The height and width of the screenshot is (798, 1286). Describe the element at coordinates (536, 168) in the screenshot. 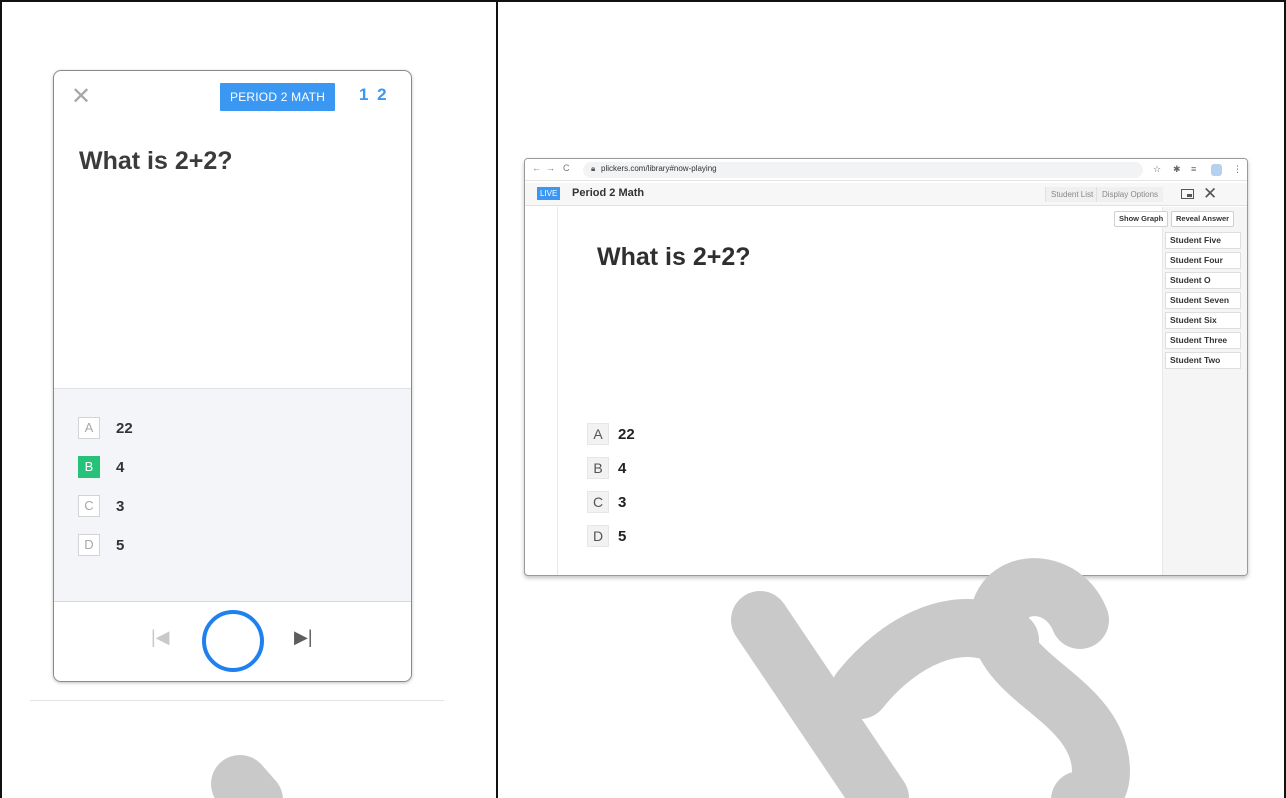

I see `back-icon: ←` at that location.